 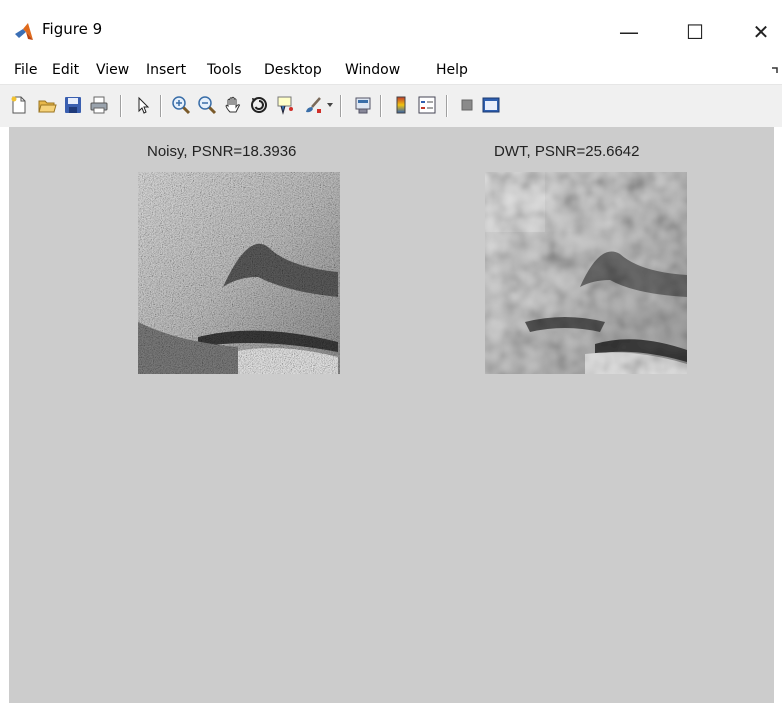 I want to click on close-icon: ✕, so click(x=761, y=32).